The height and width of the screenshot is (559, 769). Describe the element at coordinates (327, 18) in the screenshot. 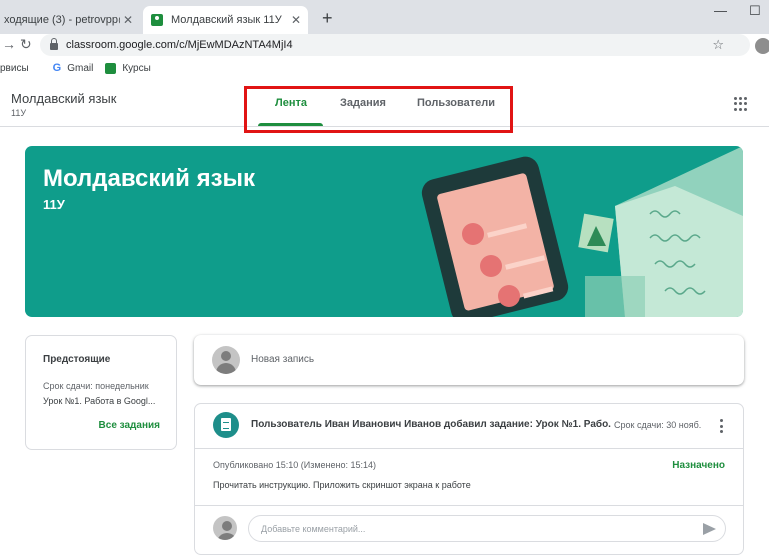

I see `new-tab-icon: +` at that location.